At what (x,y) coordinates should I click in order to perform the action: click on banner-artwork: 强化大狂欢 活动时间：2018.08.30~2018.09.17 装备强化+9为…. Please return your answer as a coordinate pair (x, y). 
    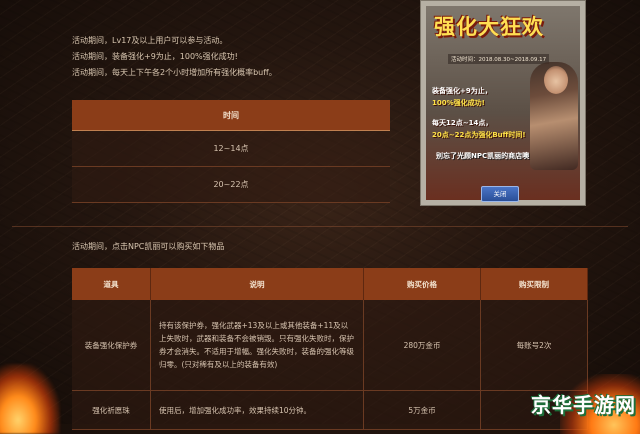
    Looking at the image, I should click on (503, 103).